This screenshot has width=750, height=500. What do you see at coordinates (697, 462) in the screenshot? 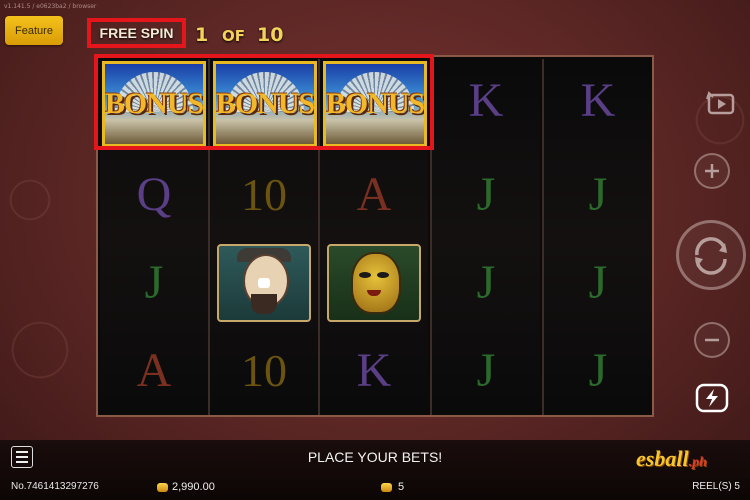
I see `brand-suffix: .ph` at bounding box center [697, 462].